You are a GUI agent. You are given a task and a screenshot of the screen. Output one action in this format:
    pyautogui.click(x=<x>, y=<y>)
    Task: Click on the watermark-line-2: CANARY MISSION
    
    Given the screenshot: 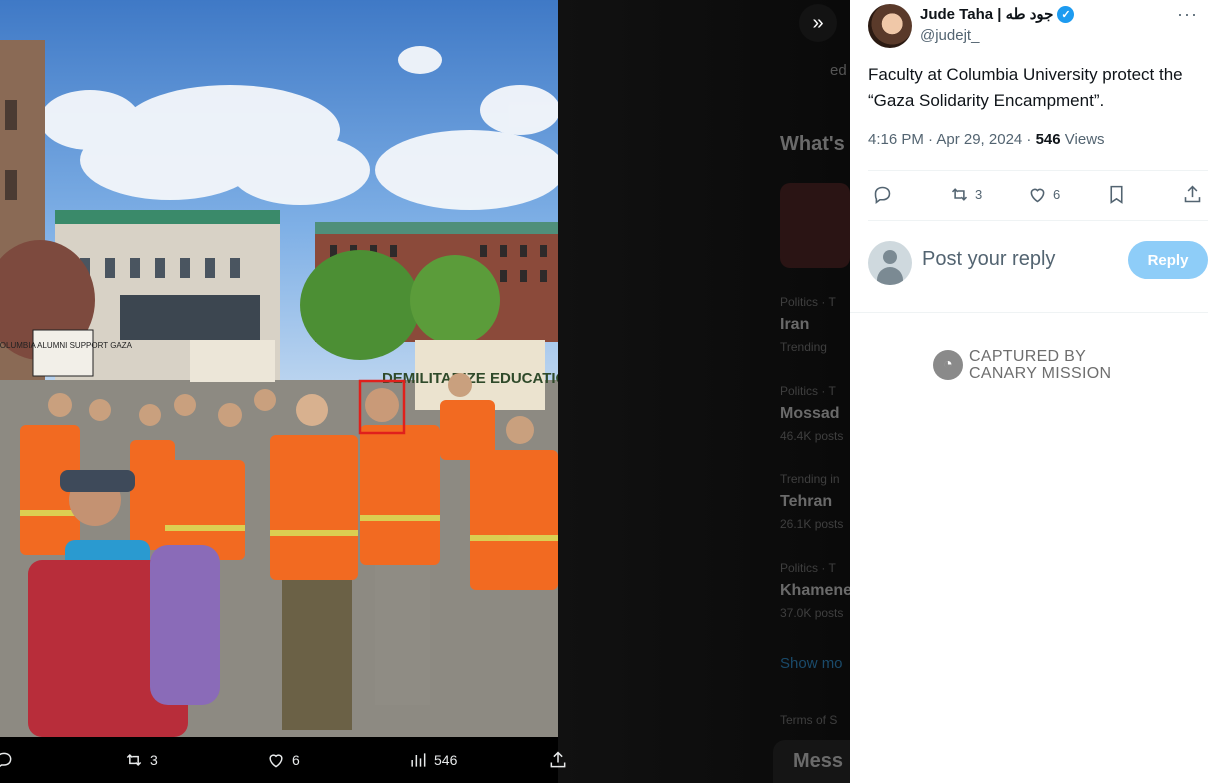 What is the action you would take?
    pyautogui.click(x=1040, y=373)
    